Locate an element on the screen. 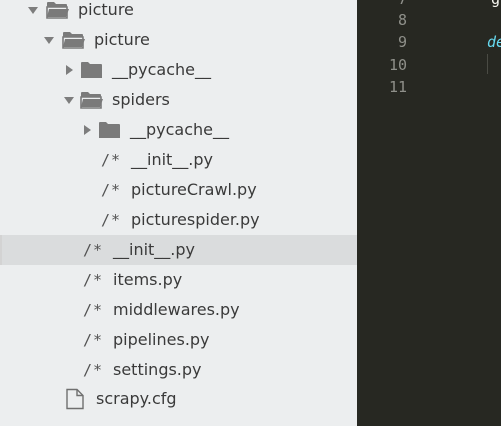 The image size is (501, 426). tree-file-row: /* items.py is located at coordinates (178, 280).